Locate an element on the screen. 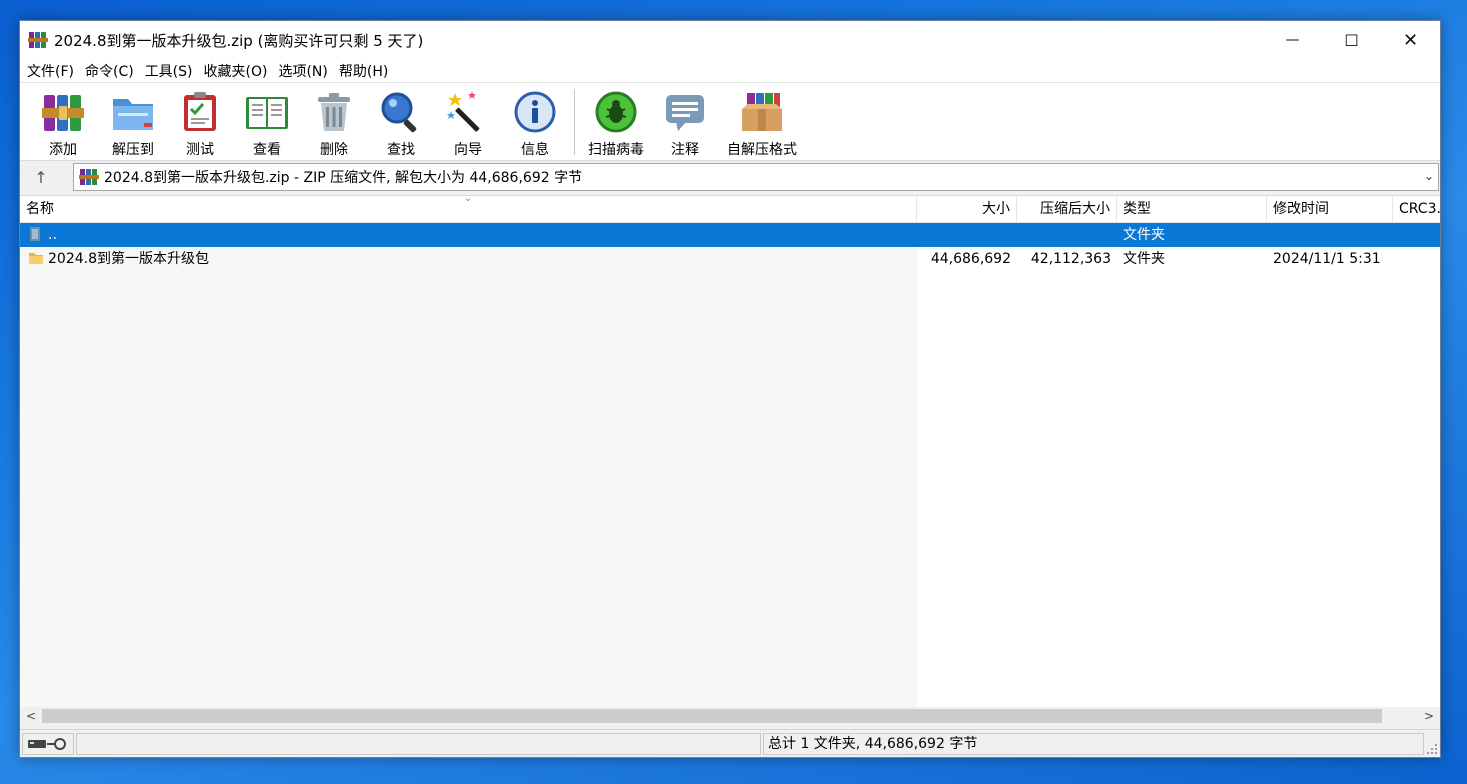 The height and width of the screenshot is (784, 1467). minimize-icon: — is located at coordinates (1292, 40).